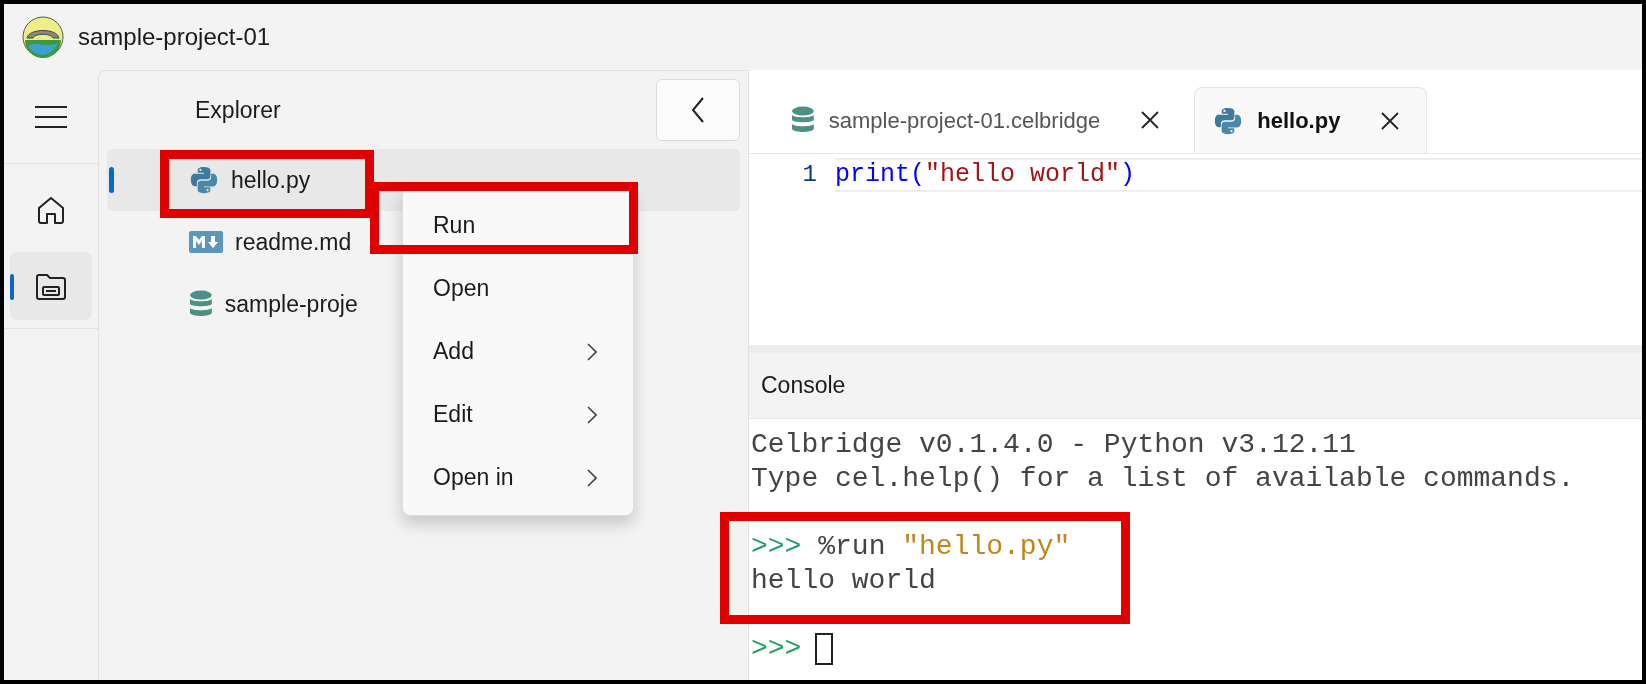  I want to click on file-item: sample-proje, so click(236, 304).